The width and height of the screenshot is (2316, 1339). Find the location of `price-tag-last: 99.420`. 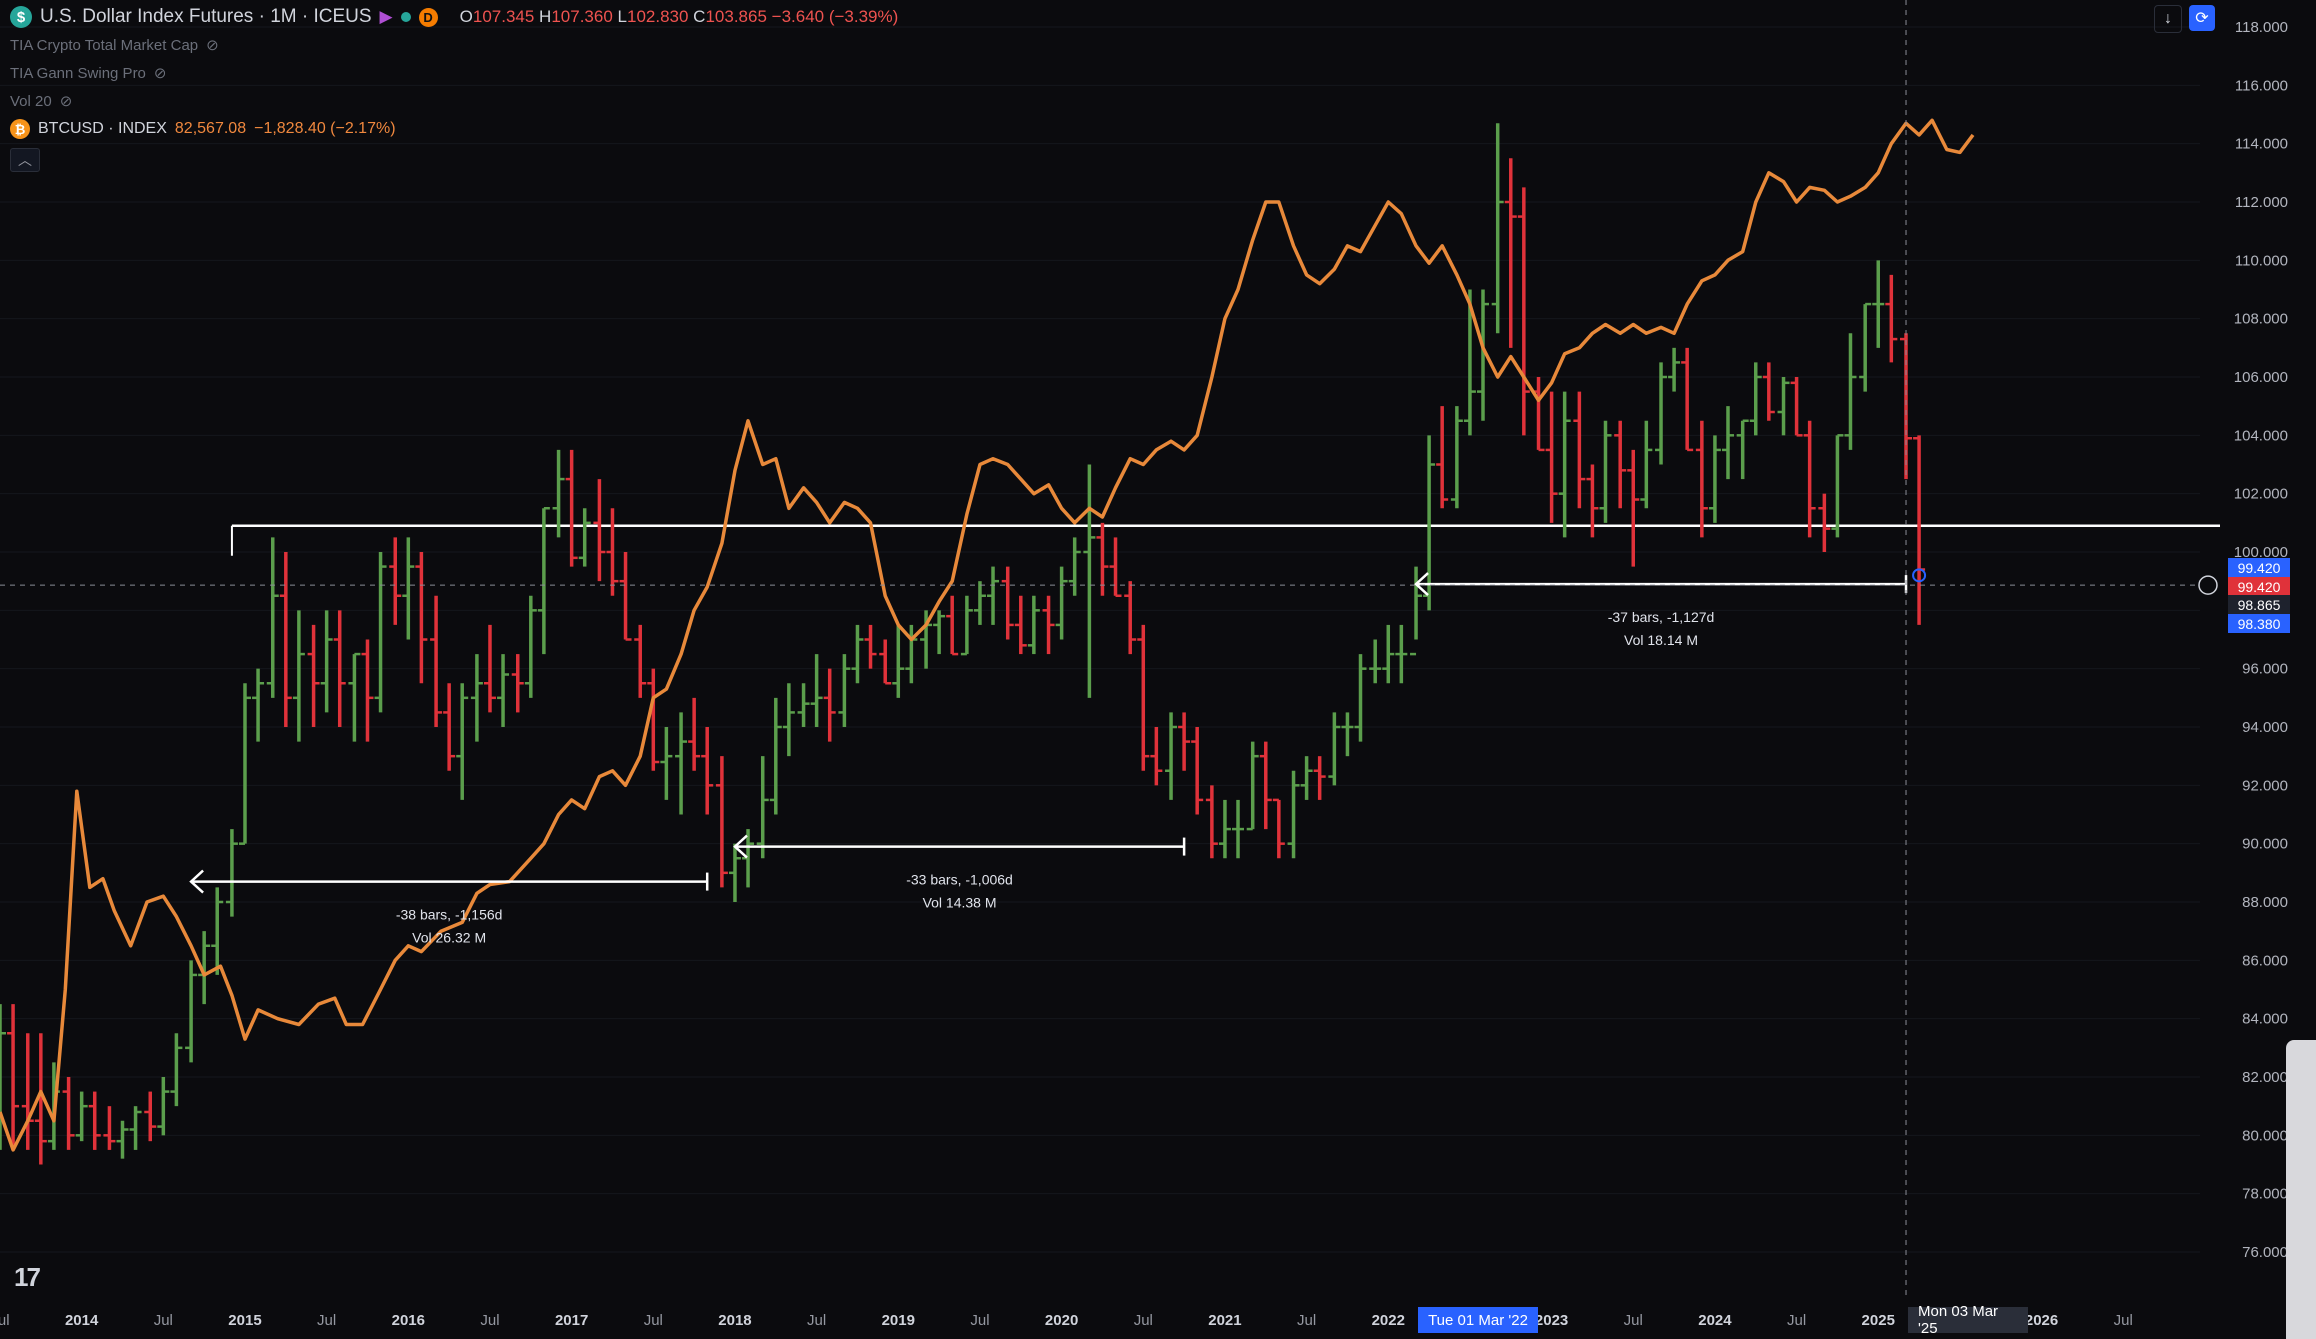

price-tag-last: 99.420 is located at coordinates (2259, 586).